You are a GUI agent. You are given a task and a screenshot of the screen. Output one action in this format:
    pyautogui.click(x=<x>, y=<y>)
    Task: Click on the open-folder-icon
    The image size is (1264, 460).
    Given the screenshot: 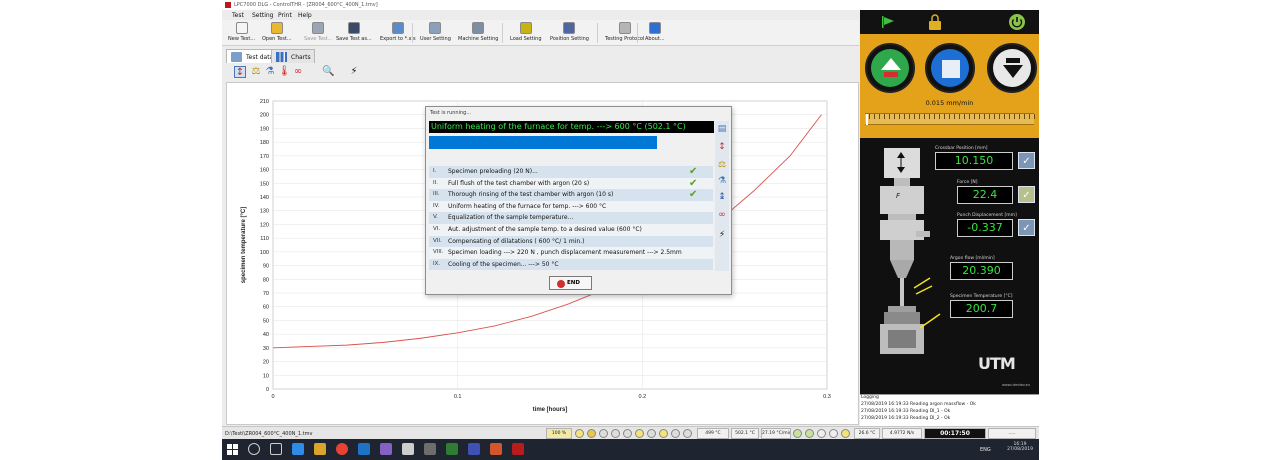 What is the action you would take?
    pyautogui.click(x=276, y=28)
    